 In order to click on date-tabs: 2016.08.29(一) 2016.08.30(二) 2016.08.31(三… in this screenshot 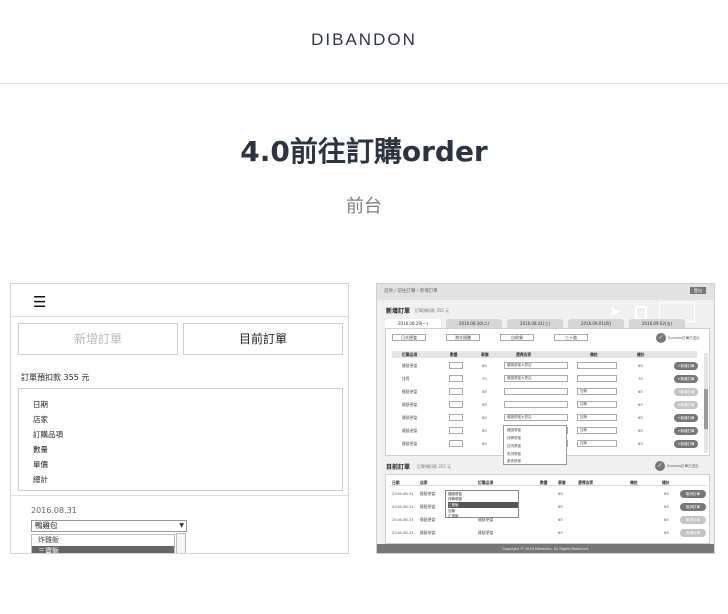, I will do `click(547, 323)`.